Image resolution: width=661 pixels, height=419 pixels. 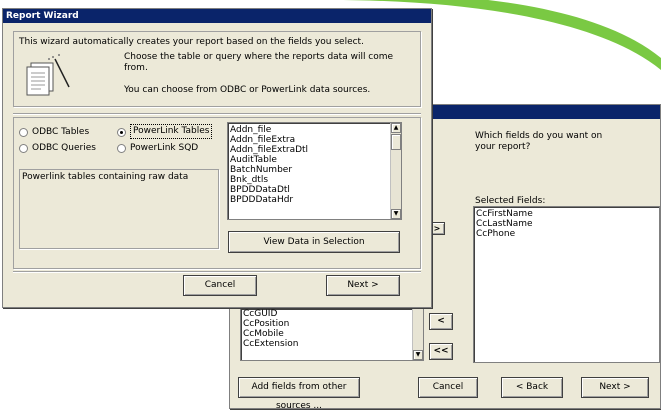 I want to click on available-fields-list: CcGUID CcPosition CcMobile CcExtension ▼, so click(x=332, y=334).